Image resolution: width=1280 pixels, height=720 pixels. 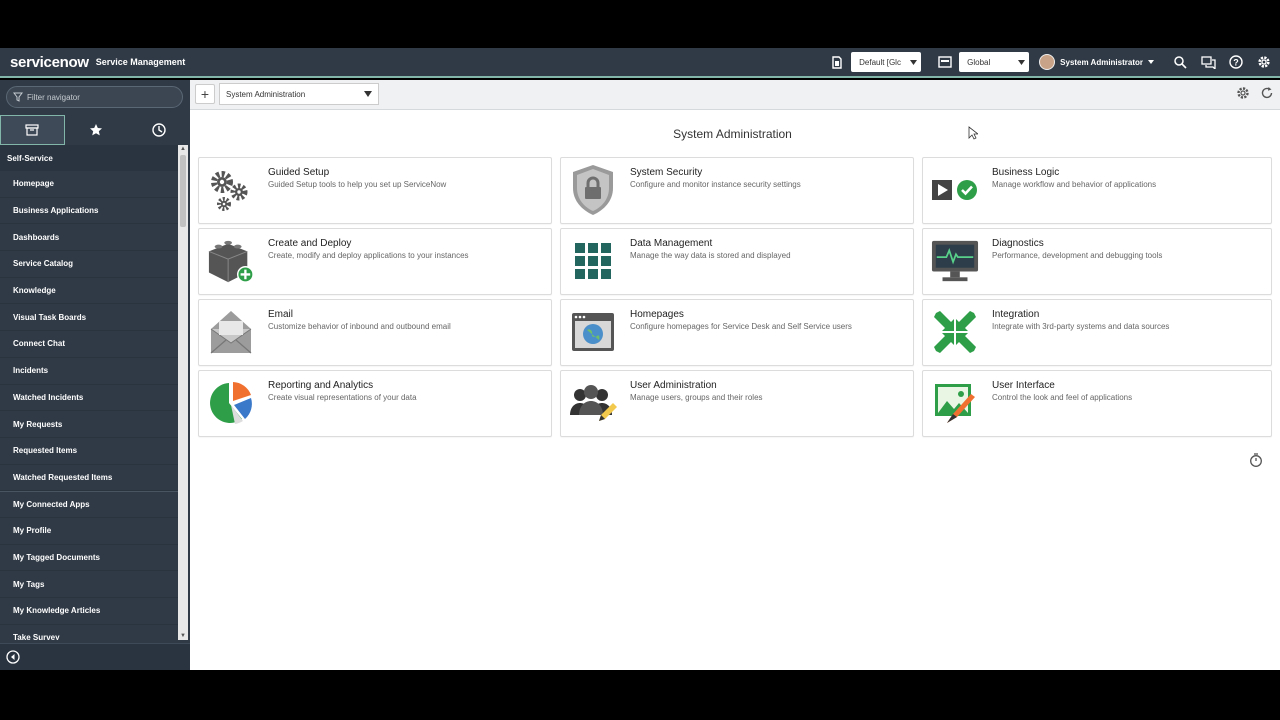 What do you see at coordinates (593, 261) in the screenshot?
I see `data-grid-icon` at bounding box center [593, 261].